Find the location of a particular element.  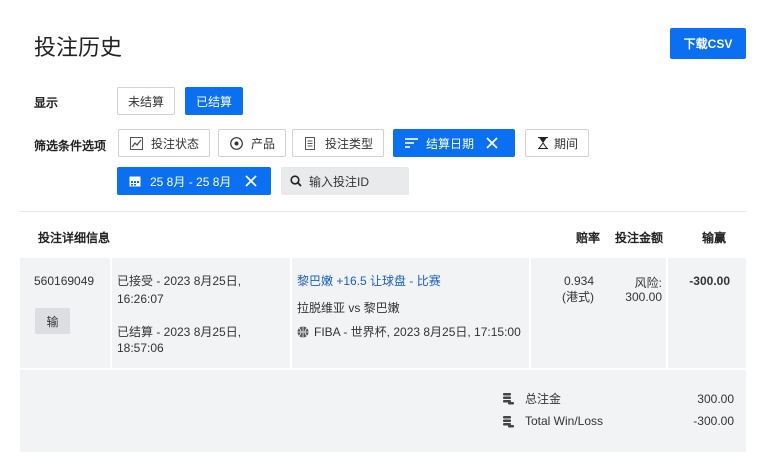

match-name: 拉脱维亚 vs 黎巴嫩 is located at coordinates (348, 308).